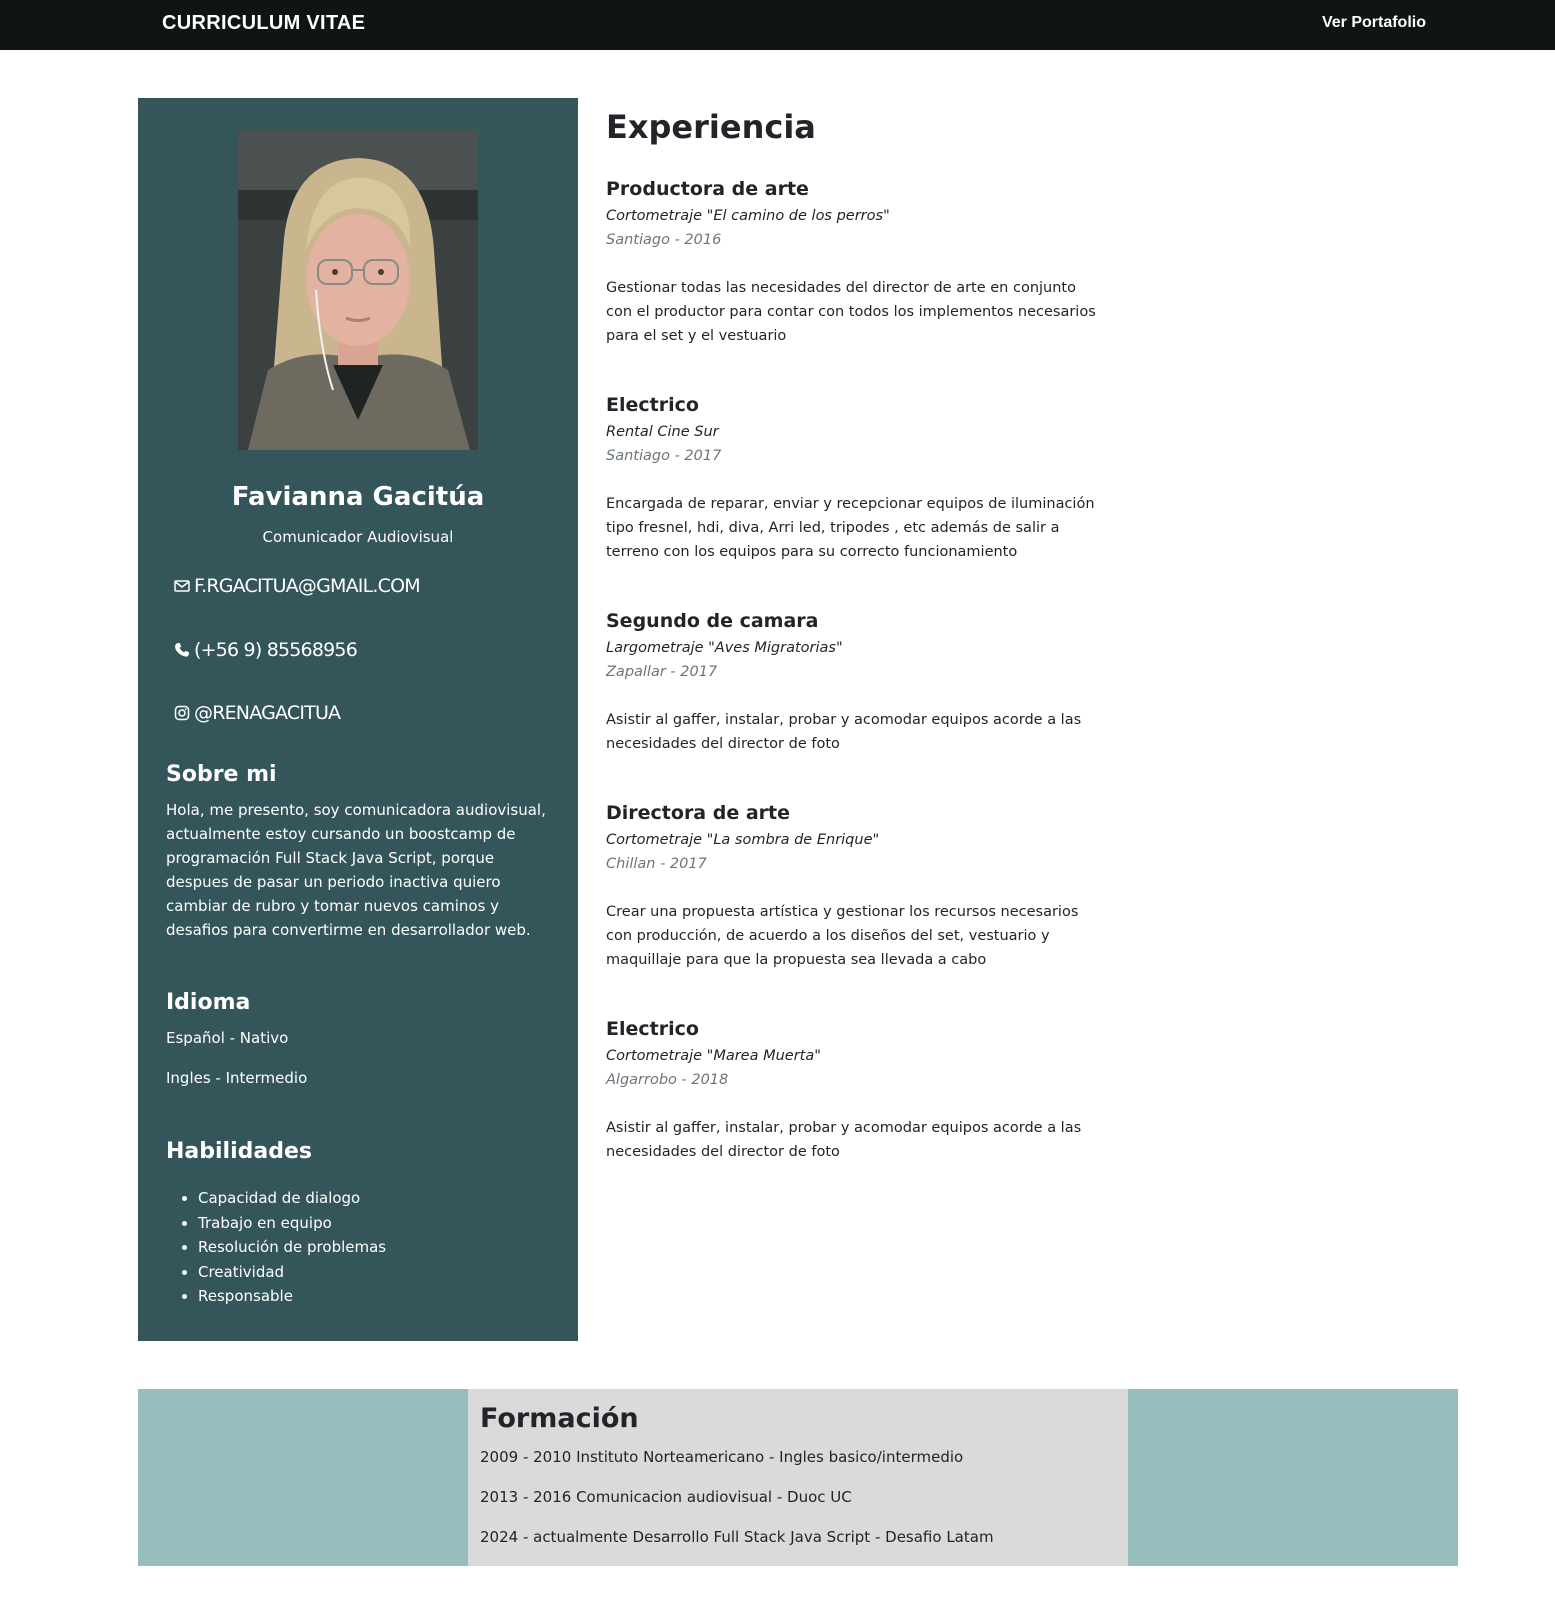  I want to click on language-item: Ingles - Intermedio, so click(237, 1078).